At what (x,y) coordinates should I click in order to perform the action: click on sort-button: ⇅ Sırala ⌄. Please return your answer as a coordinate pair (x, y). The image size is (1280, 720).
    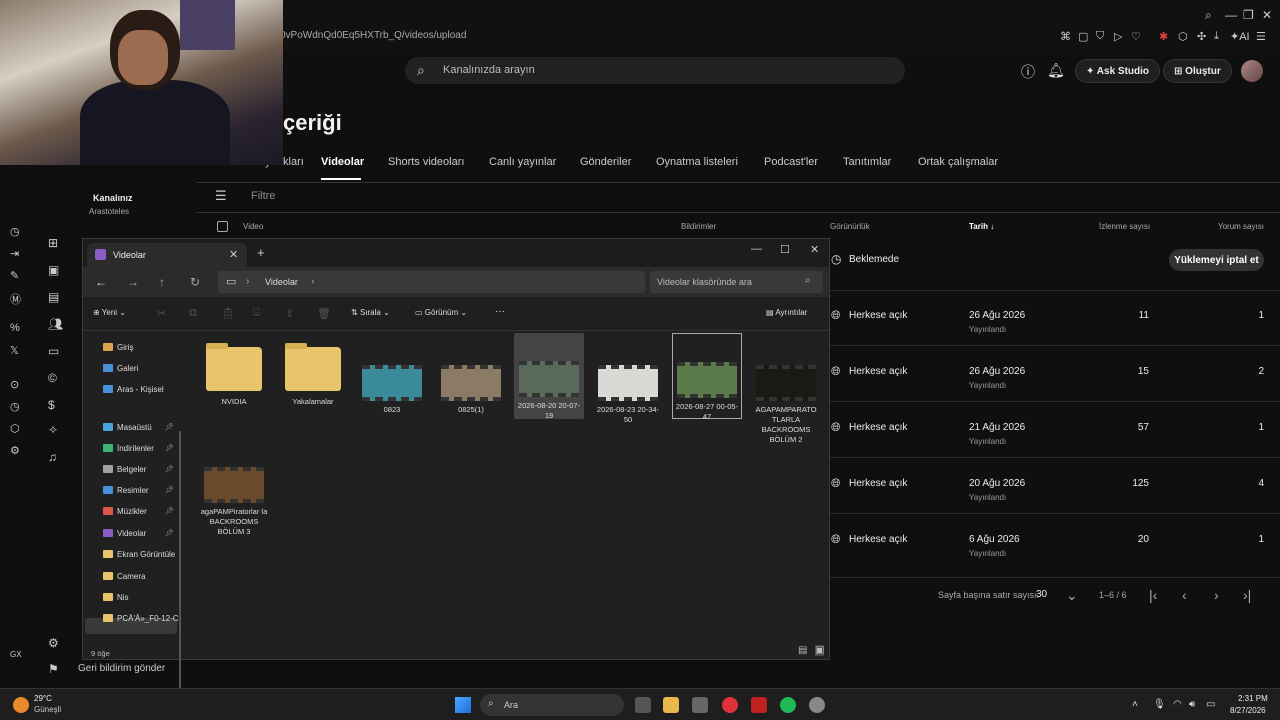
    Looking at the image, I should click on (370, 312).